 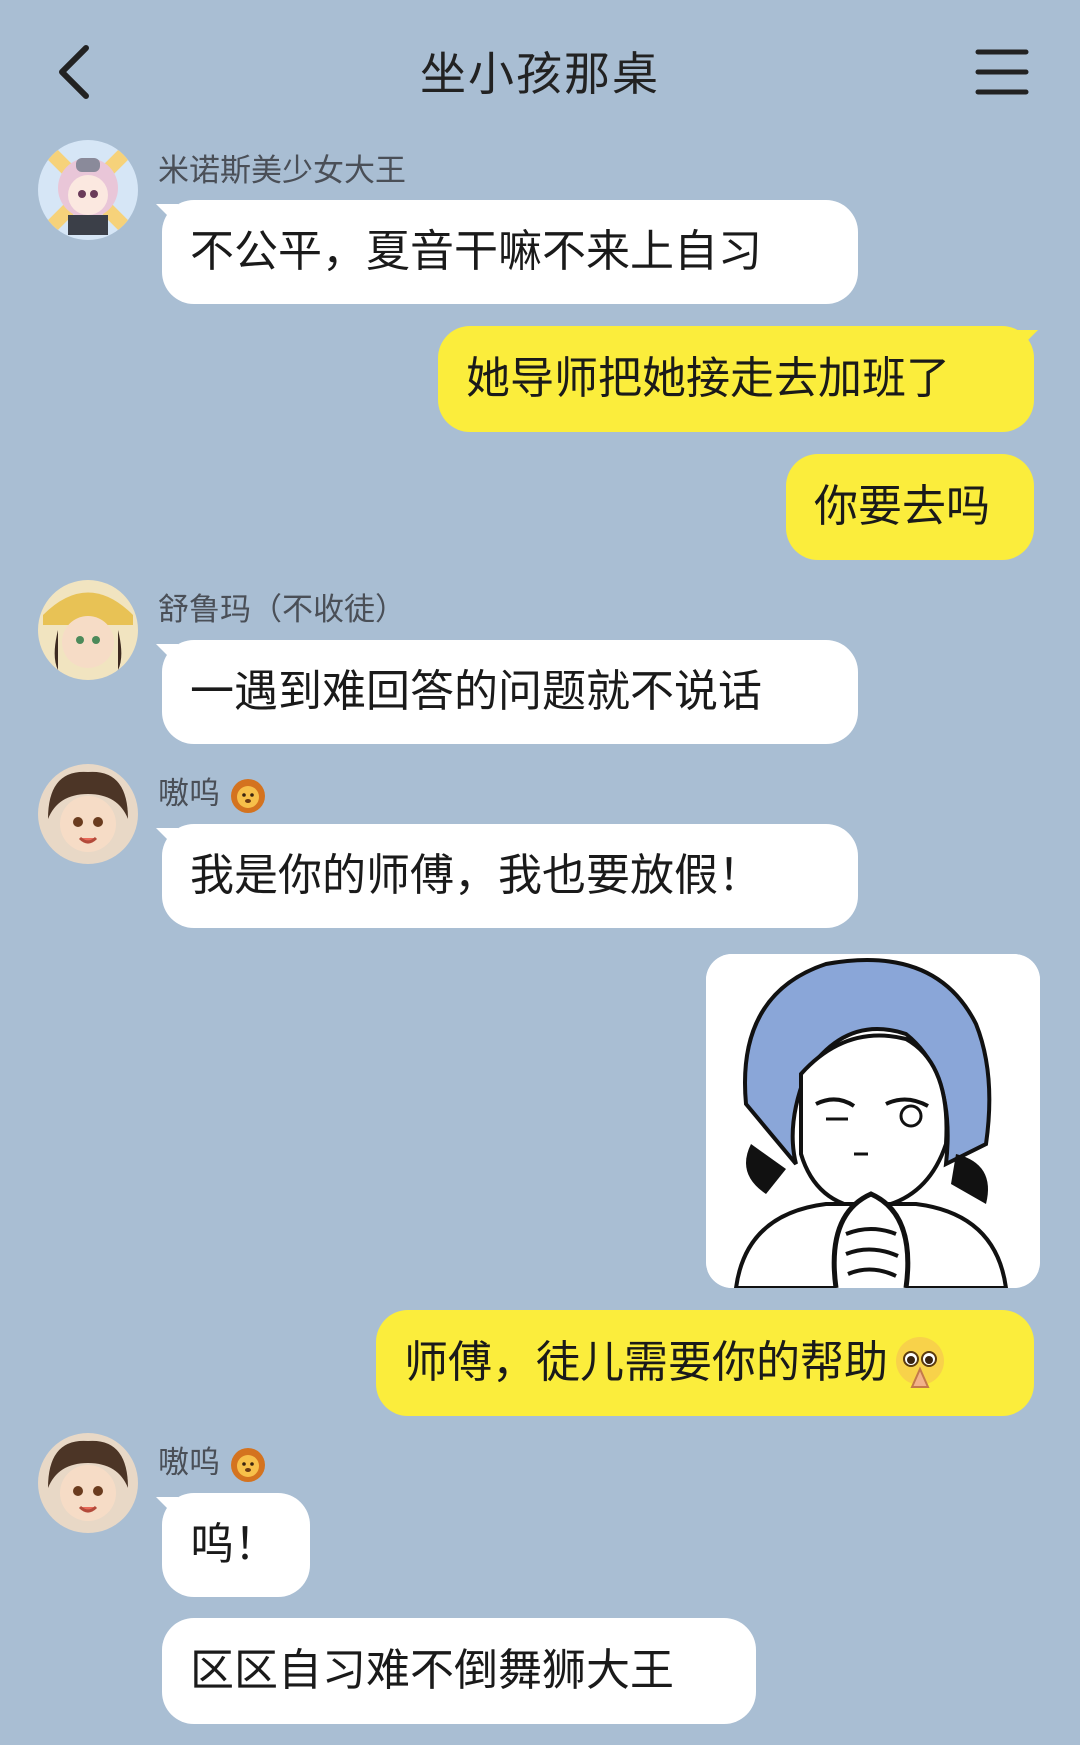 What do you see at coordinates (282, 171) in the screenshot?
I see `sender-name: 米诺斯美少女大王` at bounding box center [282, 171].